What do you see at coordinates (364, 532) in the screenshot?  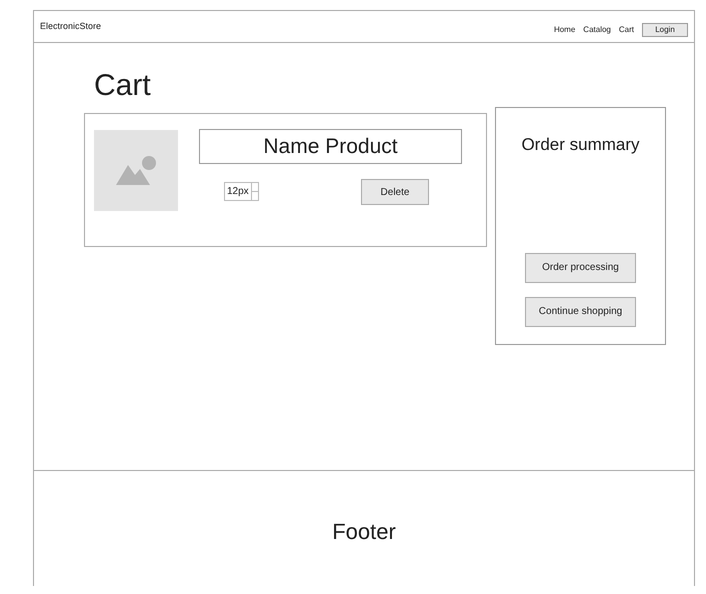 I see `footer-text: Footer` at bounding box center [364, 532].